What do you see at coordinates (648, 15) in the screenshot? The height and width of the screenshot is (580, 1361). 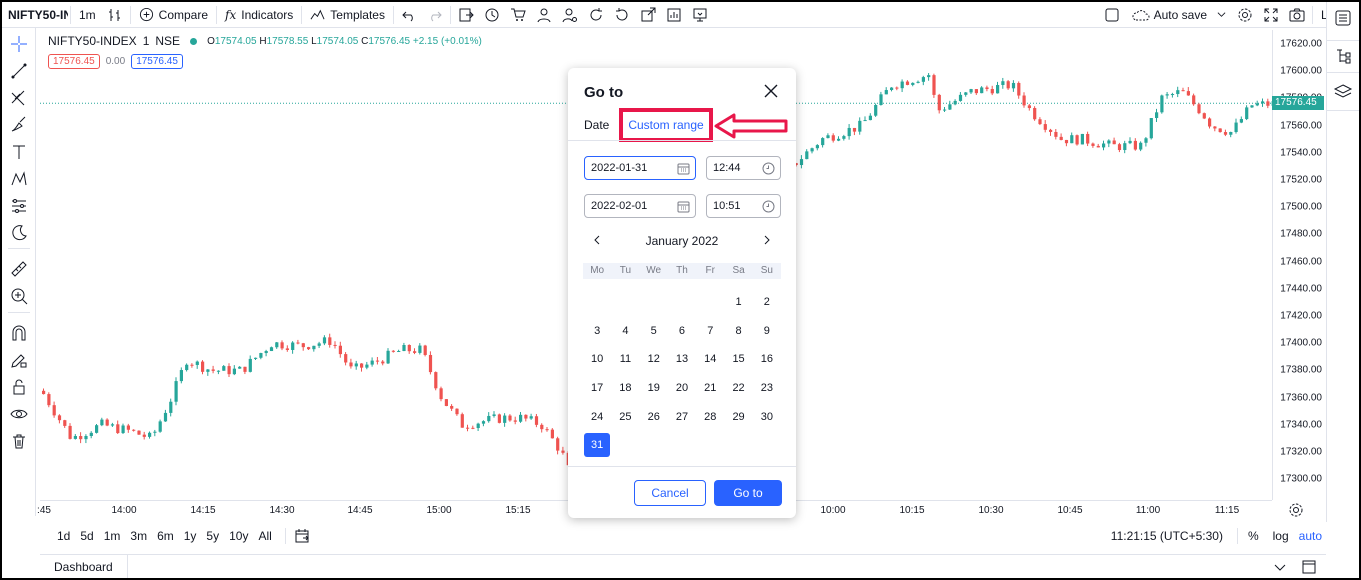 I see `popout-icon` at bounding box center [648, 15].